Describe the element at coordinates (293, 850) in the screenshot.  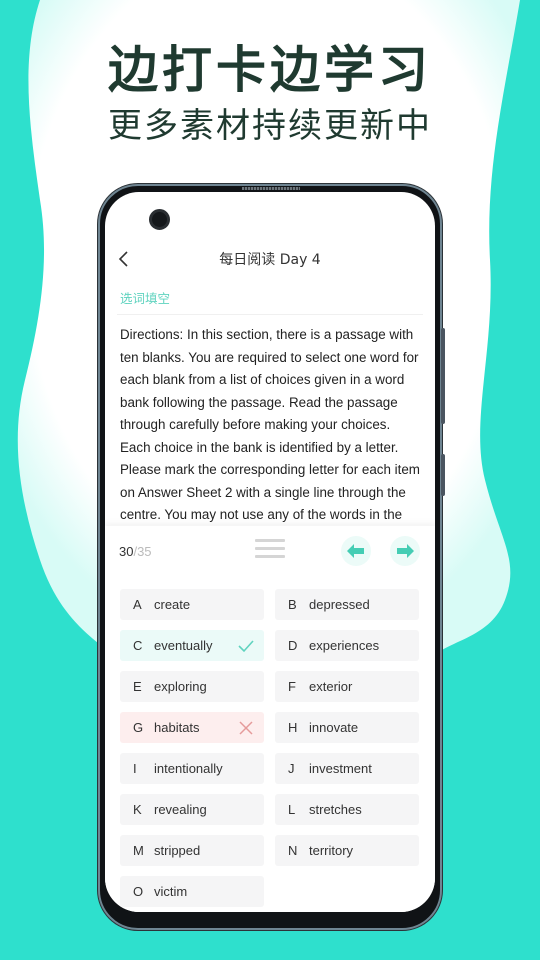
I see `option-letter: N` at that location.